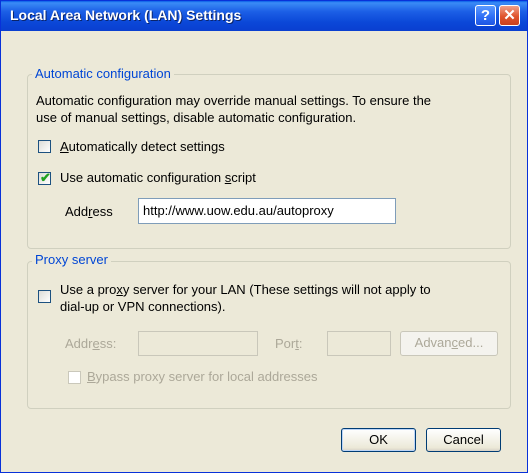  I want to click on script-address-label: Address, so click(89, 211).